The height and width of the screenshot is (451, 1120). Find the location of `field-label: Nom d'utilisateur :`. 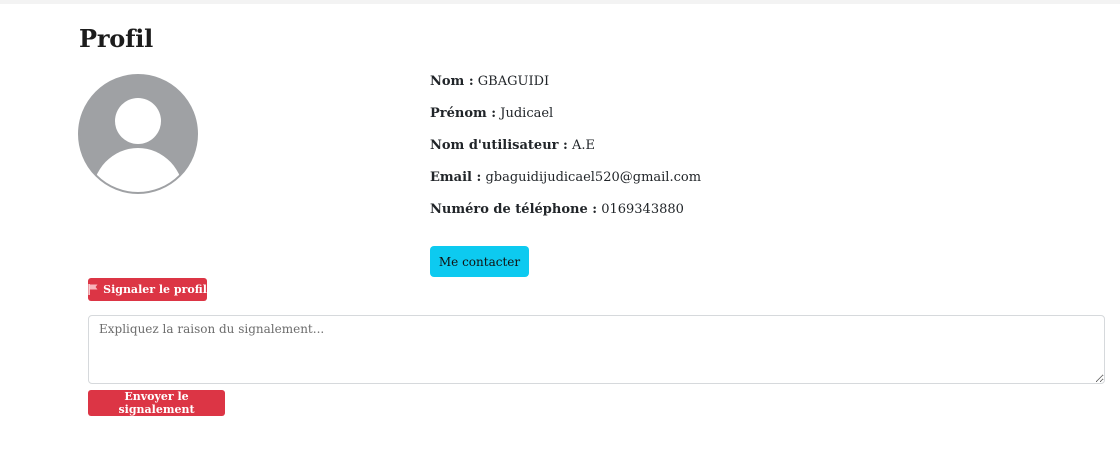

field-label: Nom d'utilisateur : is located at coordinates (499, 145).